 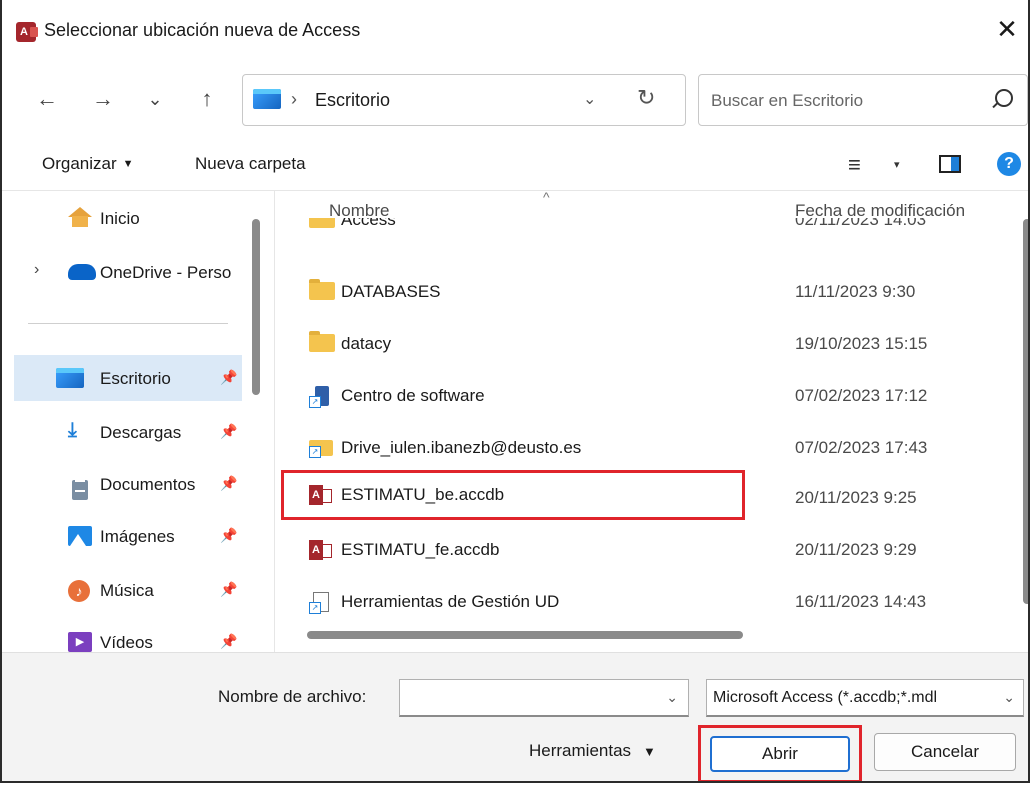 I want to click on sidebar-item-musica: ♪ Música 📌, so click(x=128, y=590).